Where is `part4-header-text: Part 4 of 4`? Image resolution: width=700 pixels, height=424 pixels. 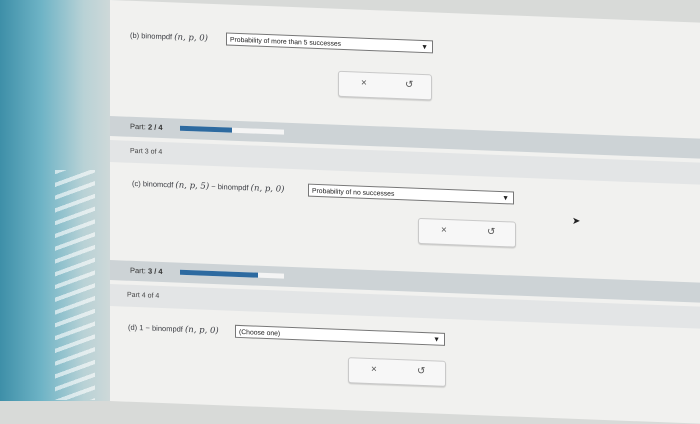 part4-header-text: Part 4 of 4 is located at coordinates (143, 295).